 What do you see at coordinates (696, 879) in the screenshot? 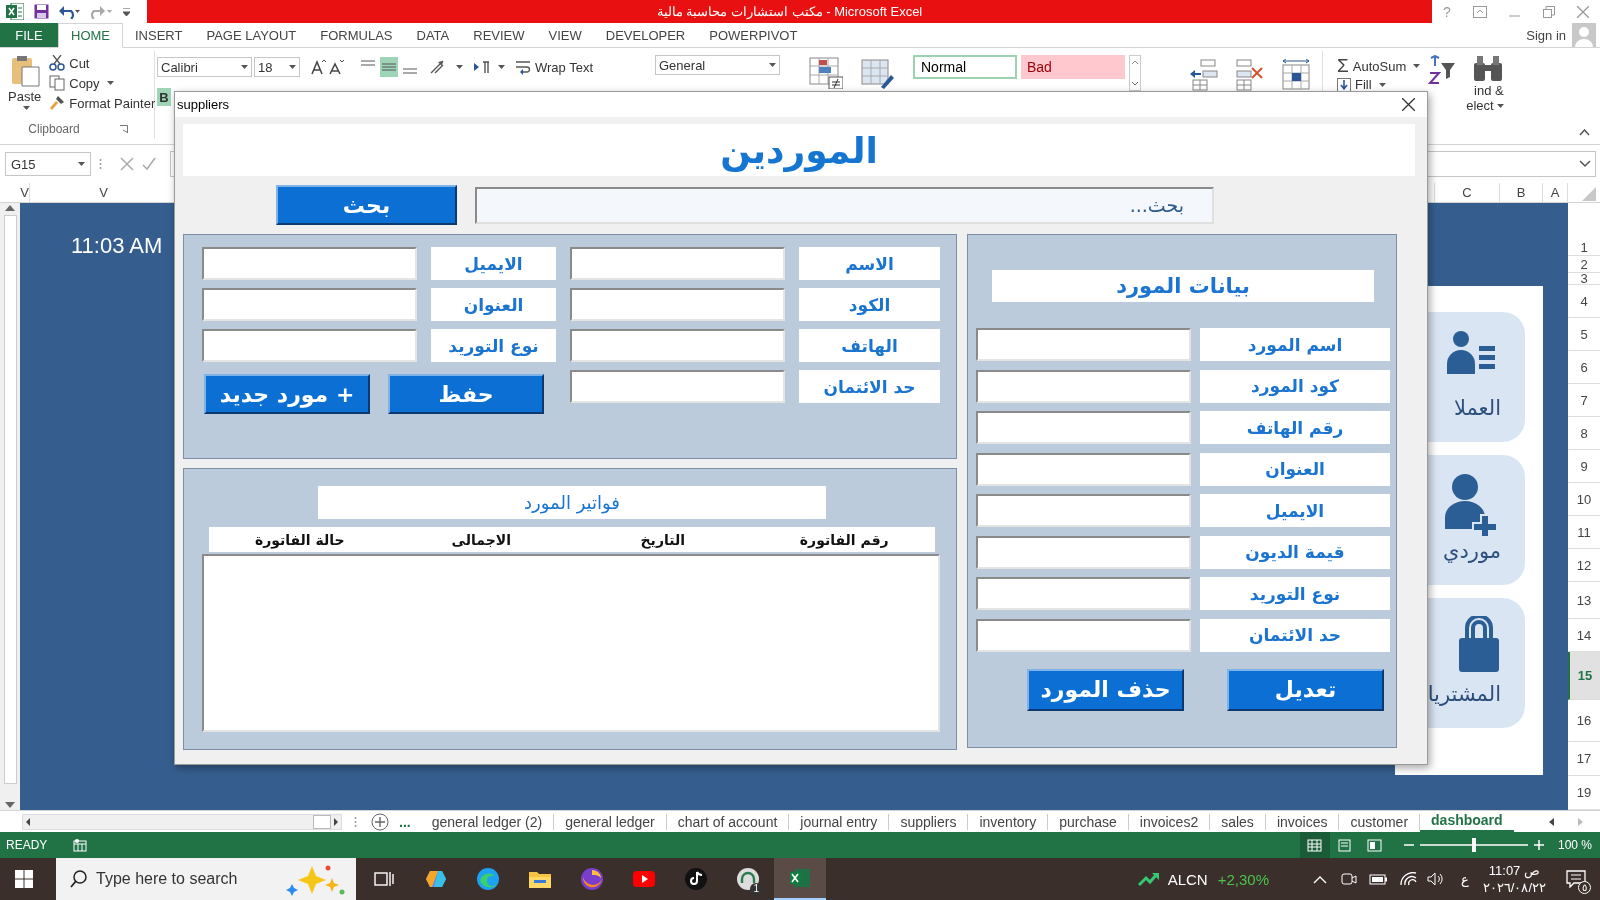
I see `music-note-icon` at bounding box center [696, 879].